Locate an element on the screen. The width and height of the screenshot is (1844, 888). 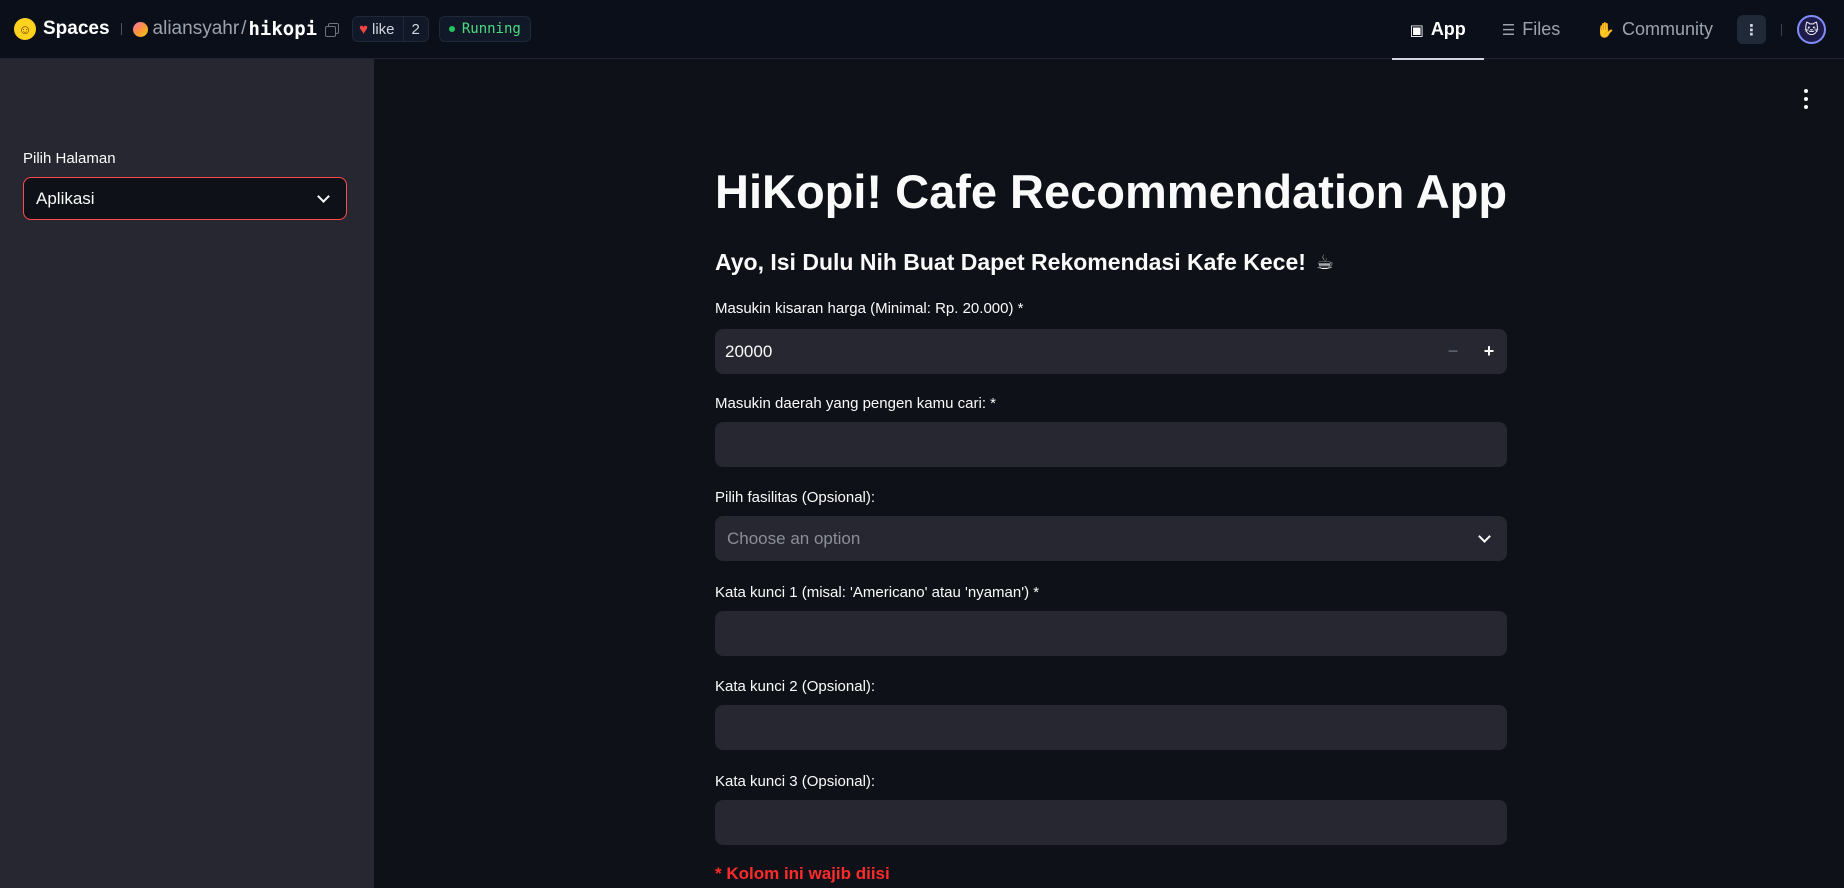
keyword2-input is located at coordinates (1111, 727).